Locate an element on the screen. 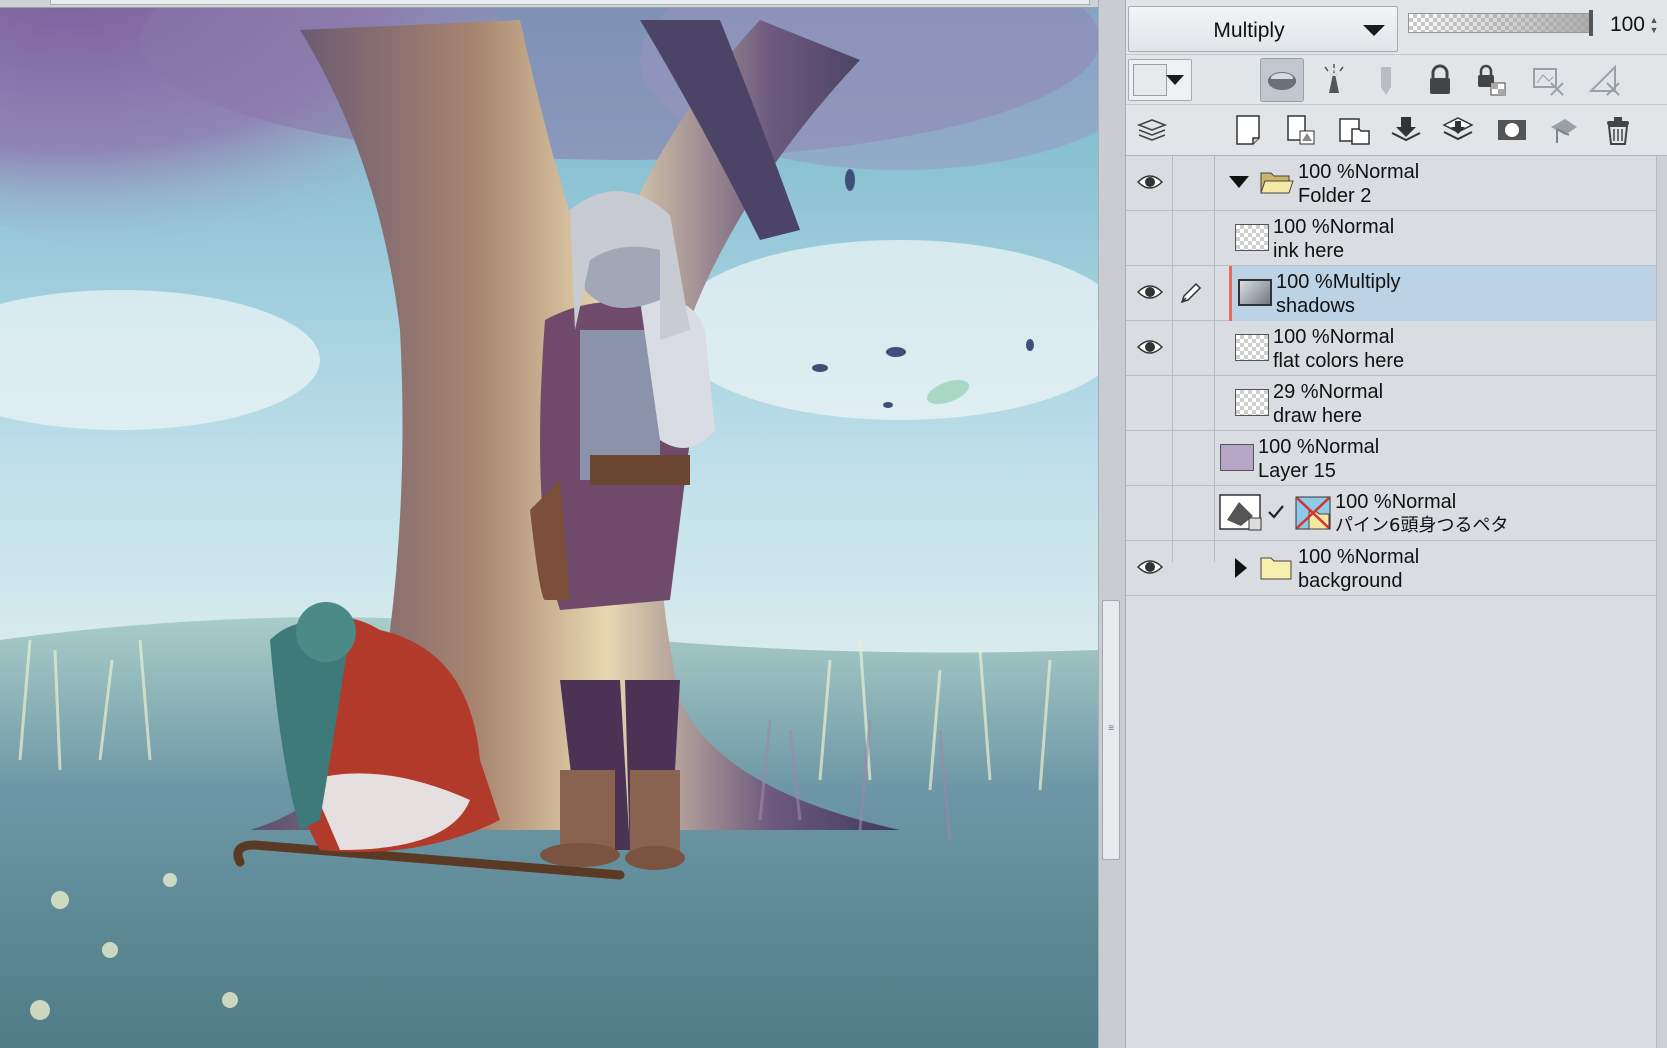 This screenshot has height=1048, width=1667. layer-name: draw here is located at coordinates (1317, 416).